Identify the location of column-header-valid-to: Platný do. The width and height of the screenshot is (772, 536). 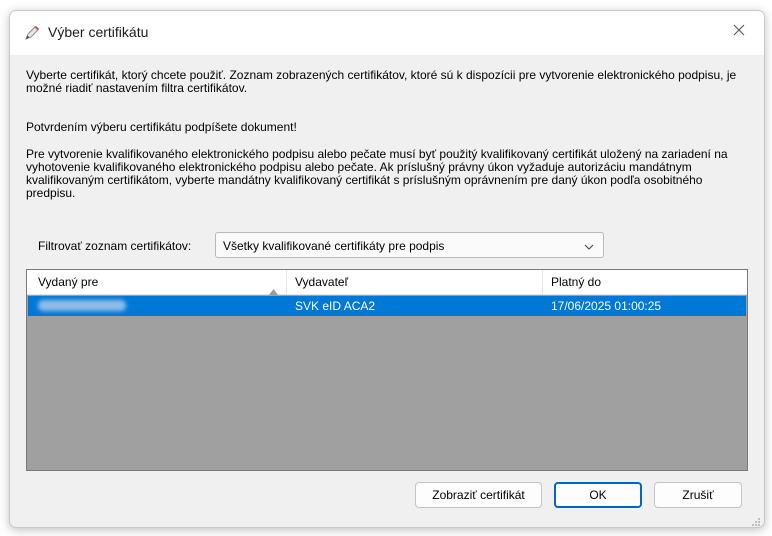
(645, 282).